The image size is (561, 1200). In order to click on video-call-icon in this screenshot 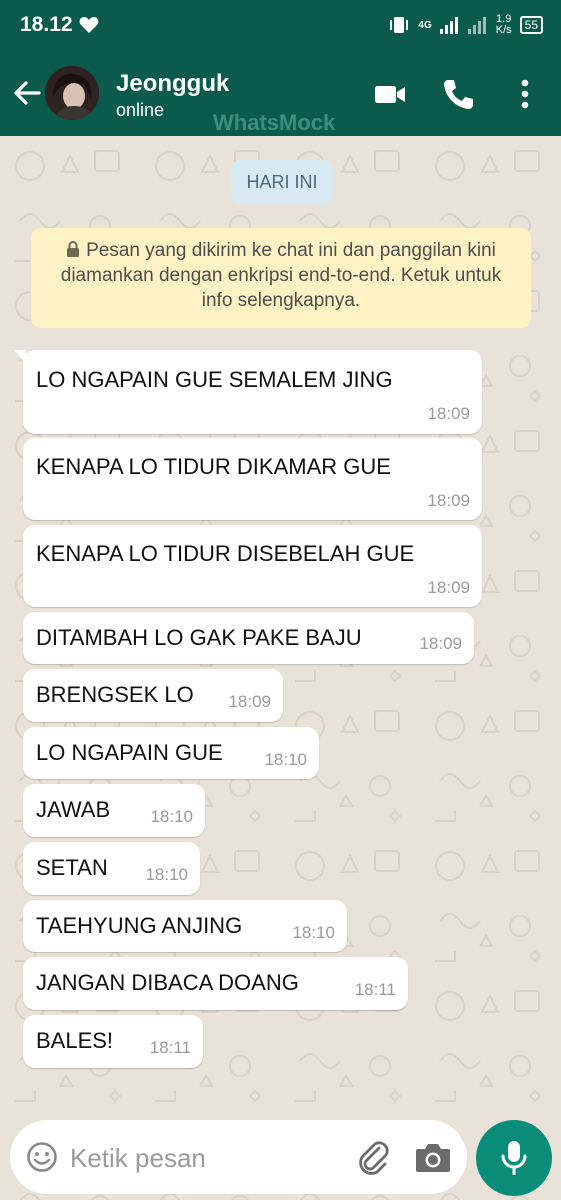, I will do `click(390, 94)`.